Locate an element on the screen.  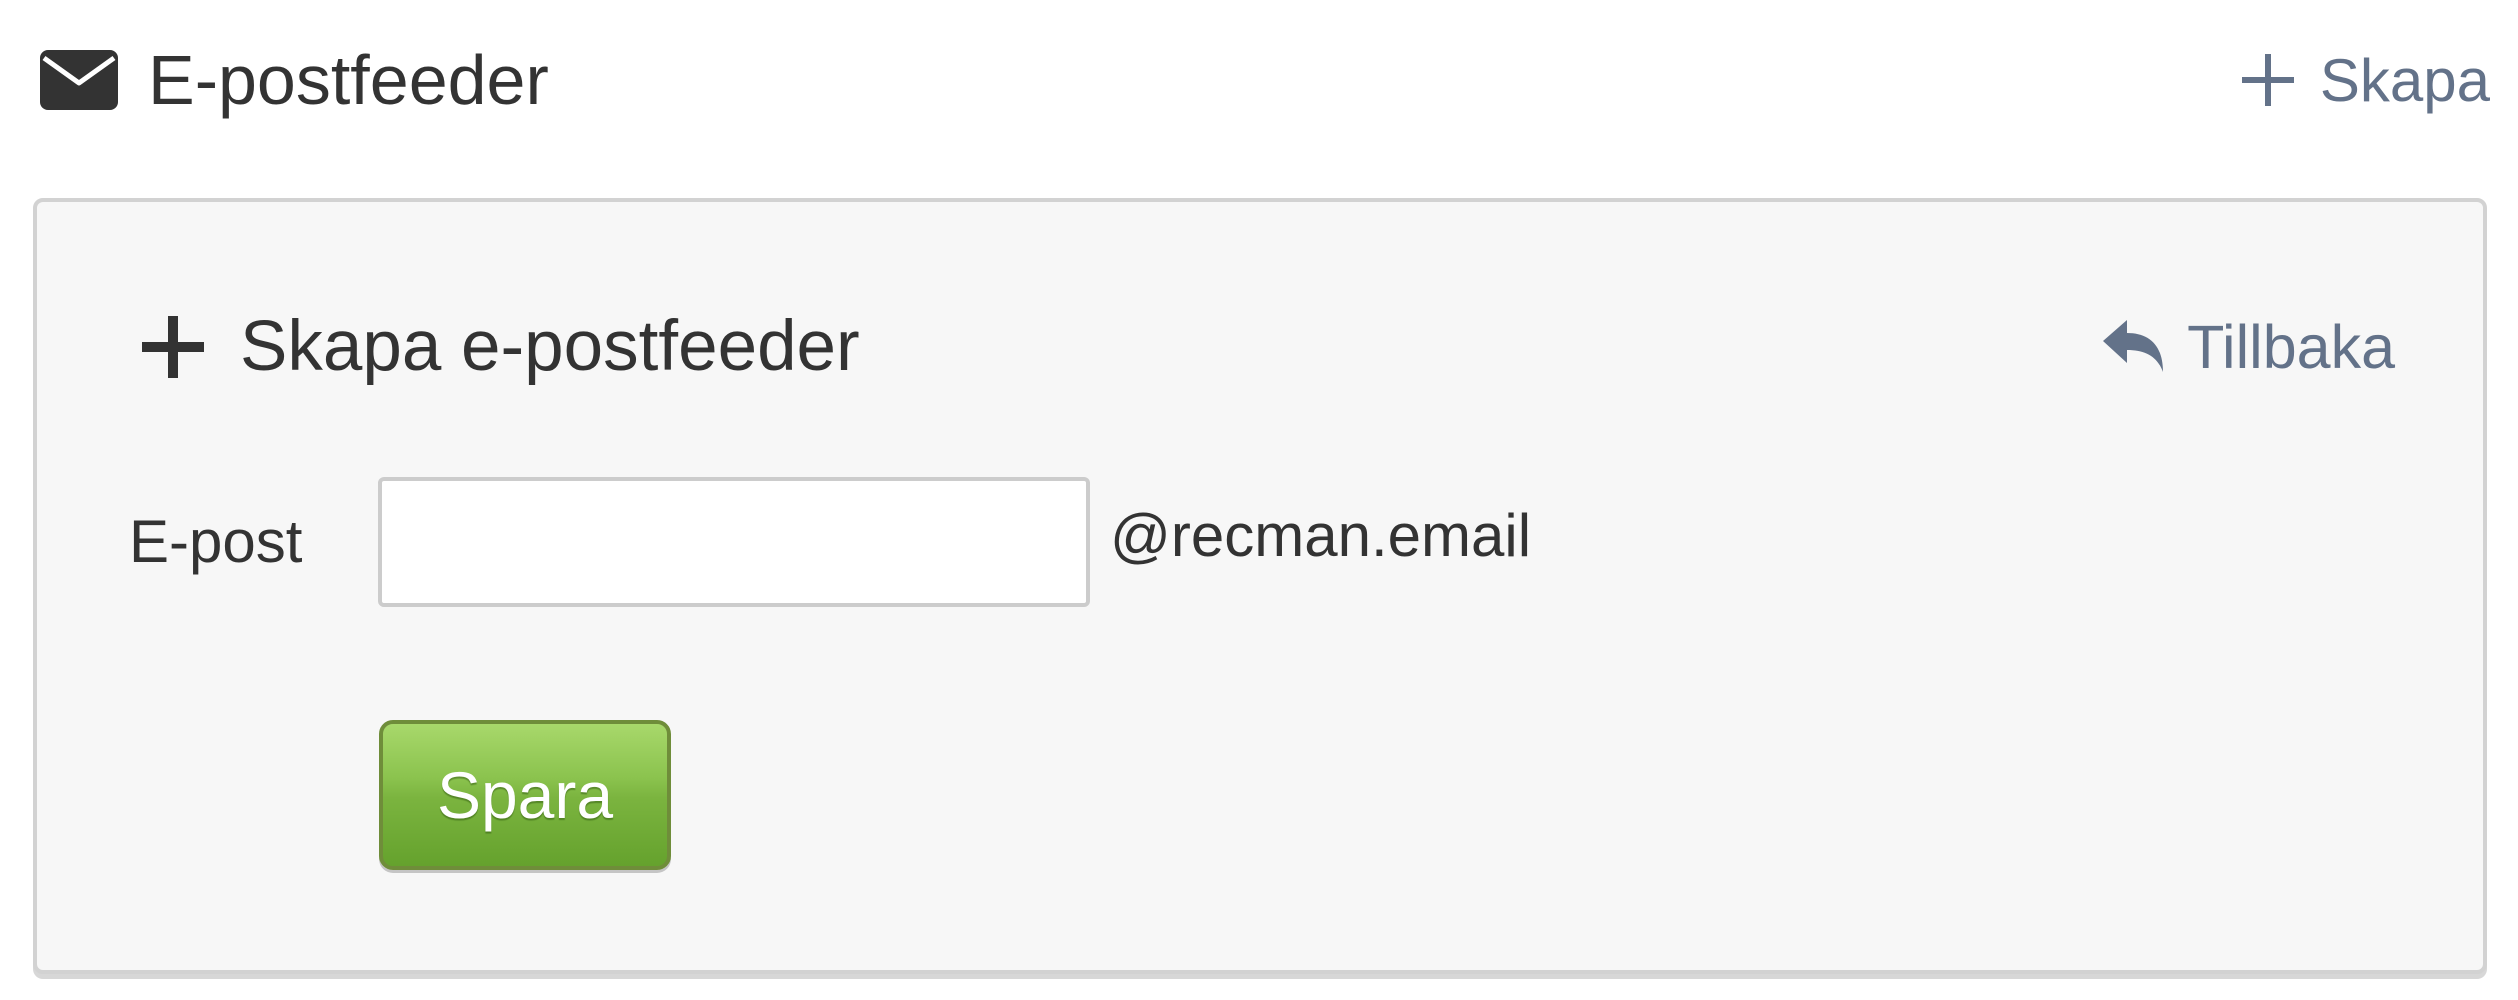
save-button: Spara is located at coordinates (525, 795).